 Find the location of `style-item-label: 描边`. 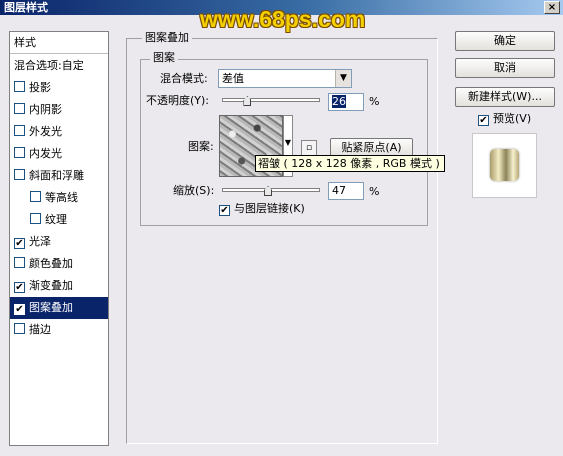

style-item-label: 描边 is located at coordinates (40, 329).